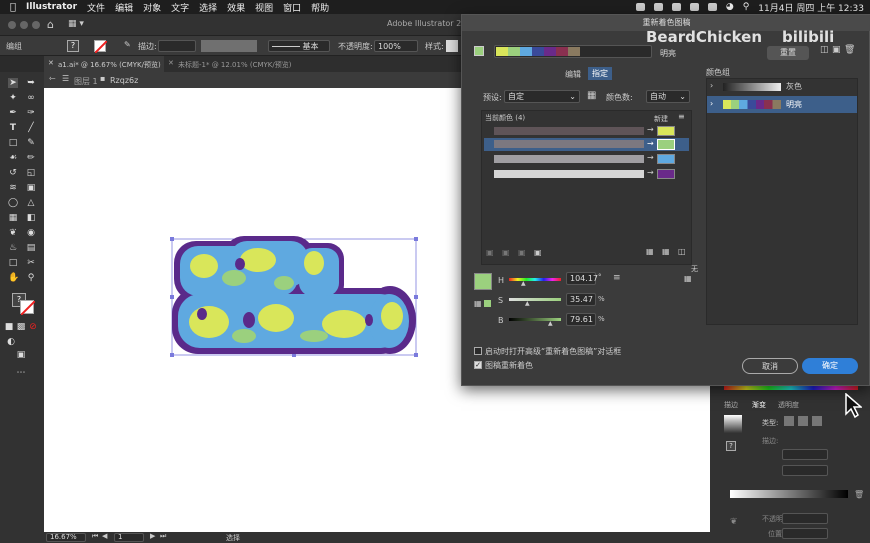 The height and width of the screenshot is (543, 870). I want to click on pen-tool-icon: ✒, so click(13, 113).